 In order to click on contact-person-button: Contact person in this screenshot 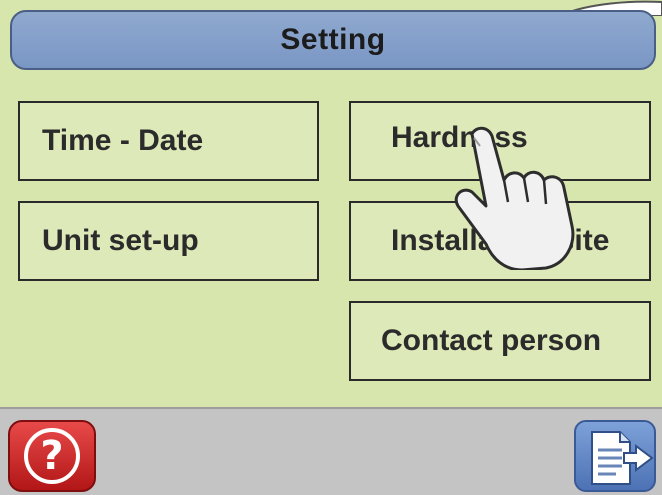, I will do `click(500, 341)`.